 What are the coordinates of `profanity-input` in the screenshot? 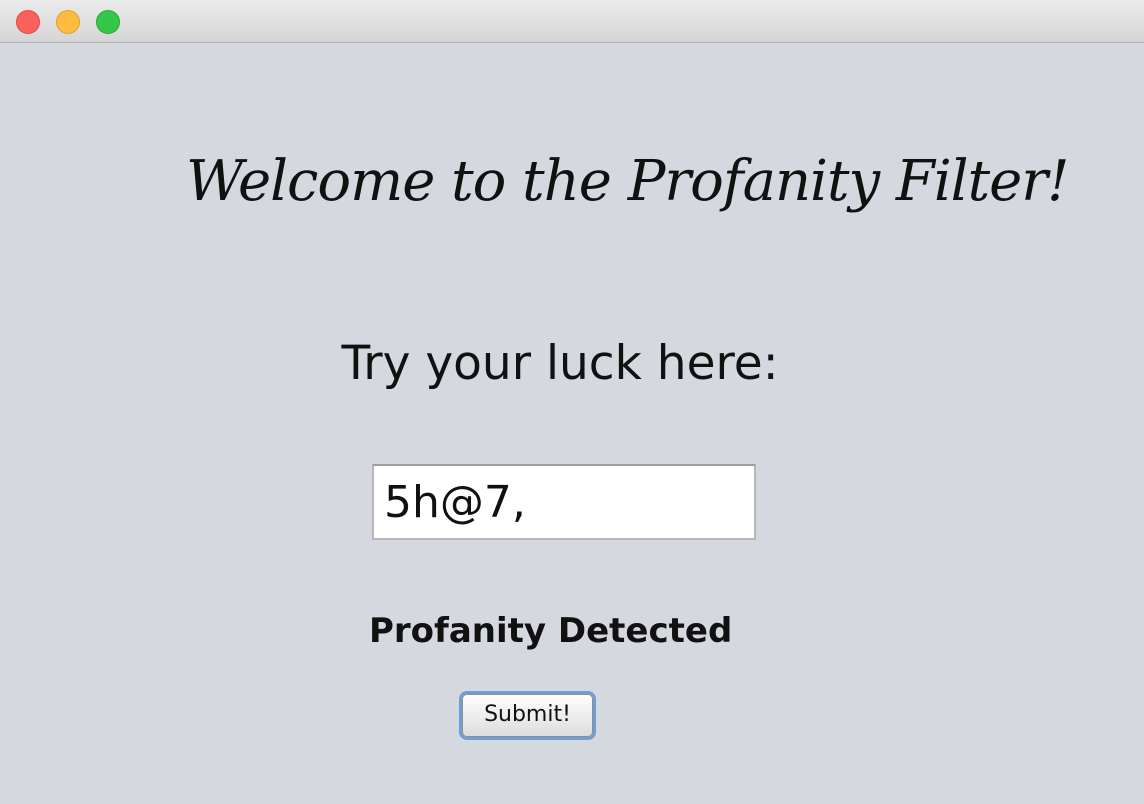 It's located at (564, 502).